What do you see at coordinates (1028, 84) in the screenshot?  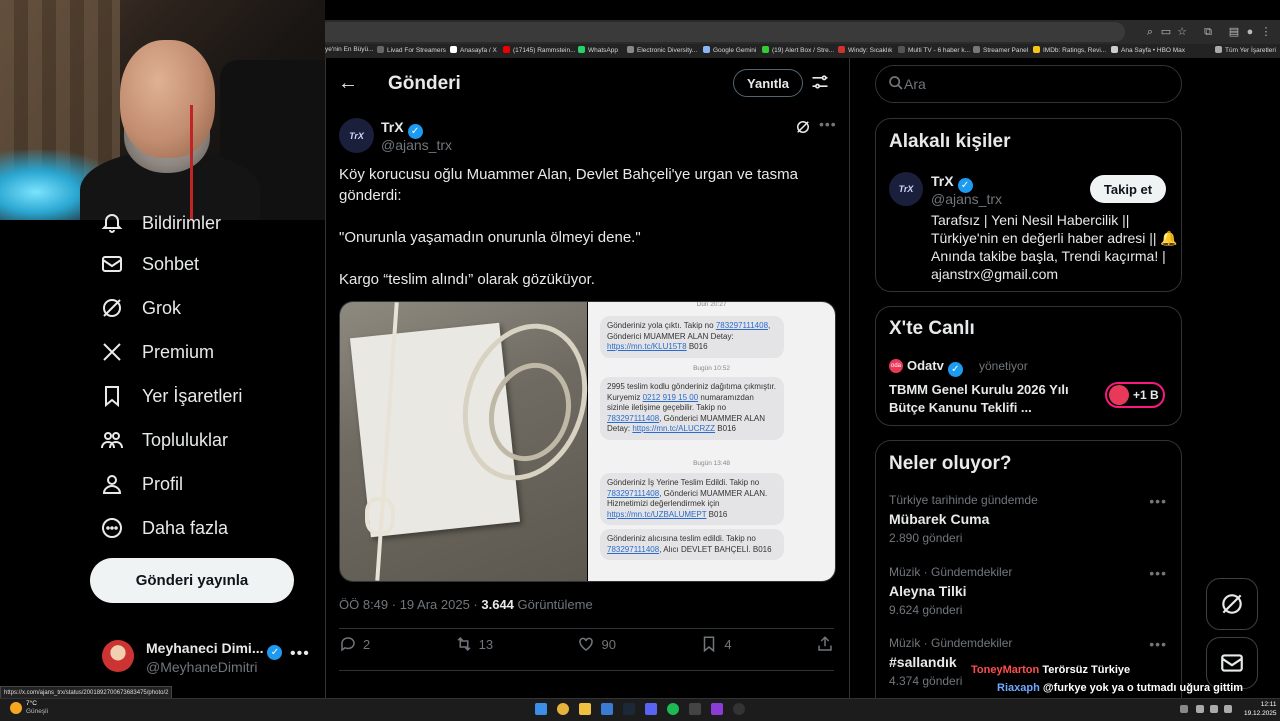 I see `search-box: Ara` at bounding box center [1028, 84].